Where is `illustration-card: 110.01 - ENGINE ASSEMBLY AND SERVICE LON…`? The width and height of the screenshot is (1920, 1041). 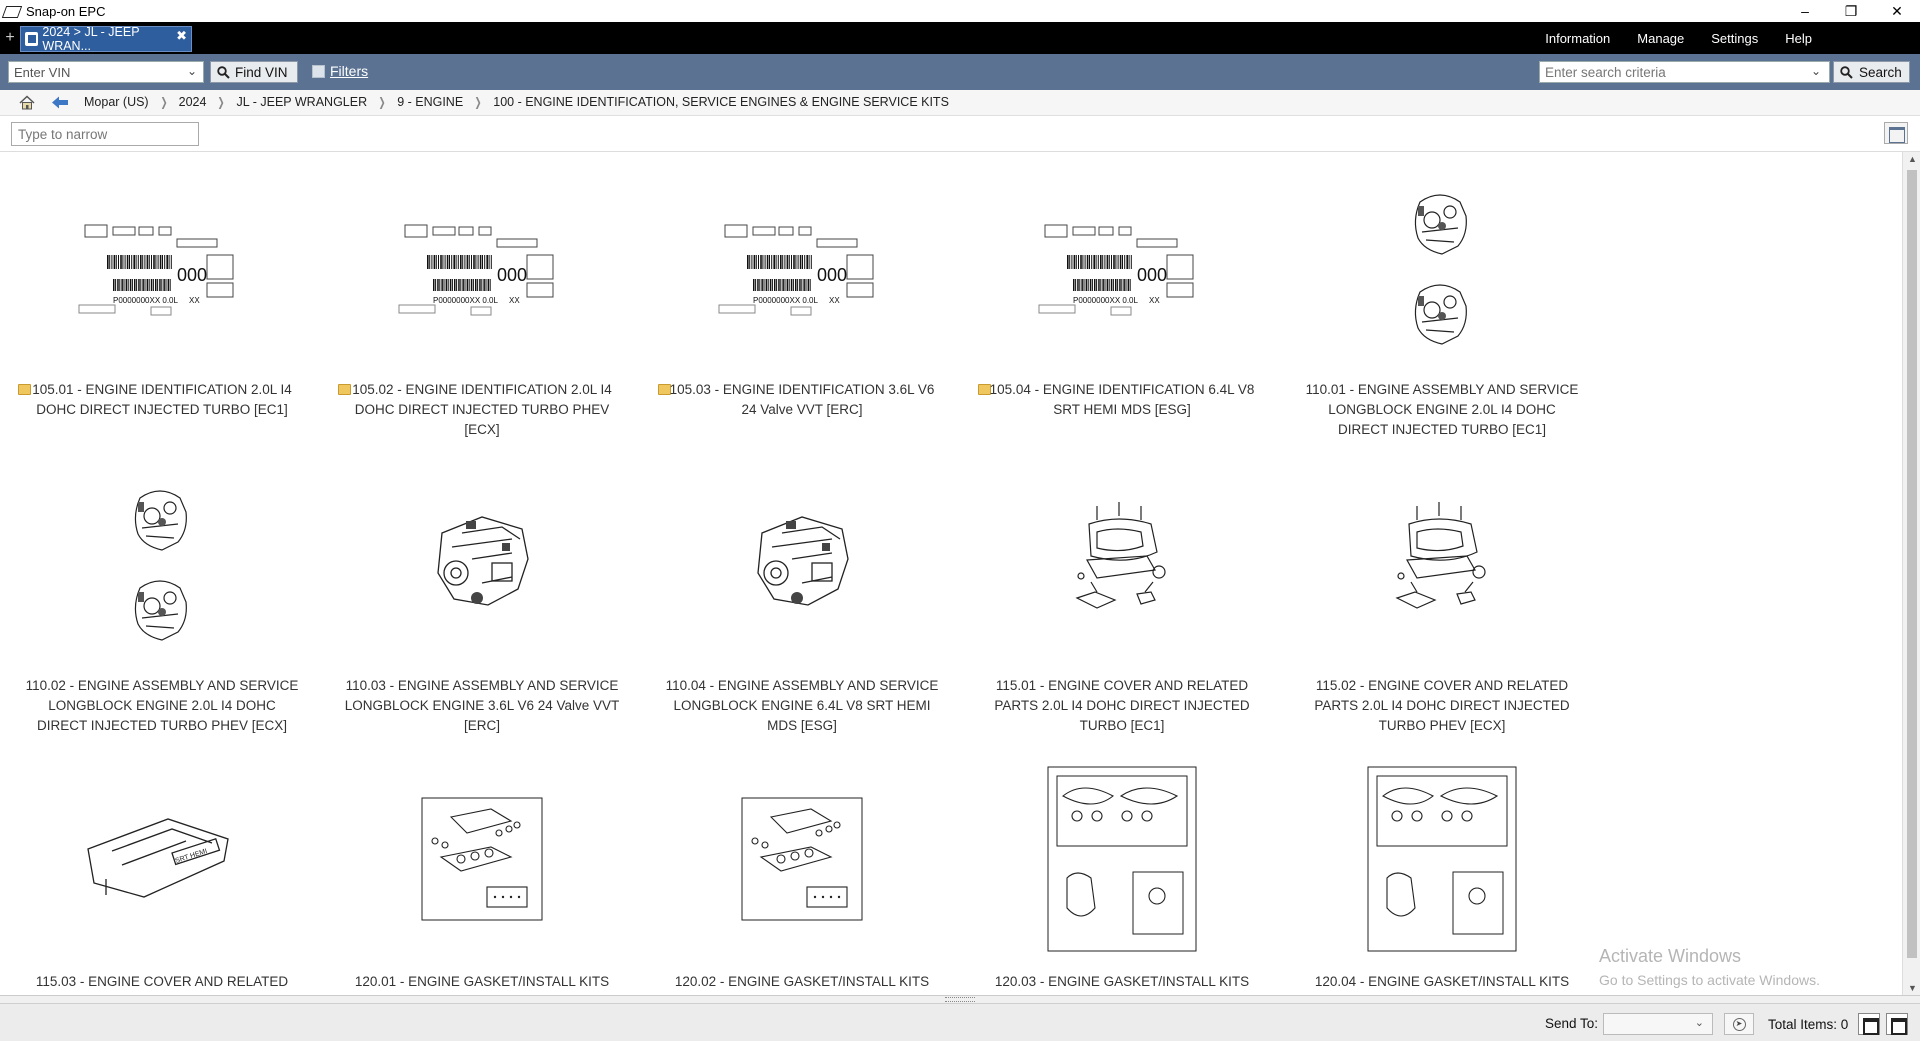
illustration-card: 110.01 - ENGINE ASSEMBLY AND SERVICE LON… is located at coordinates (1442, 300).